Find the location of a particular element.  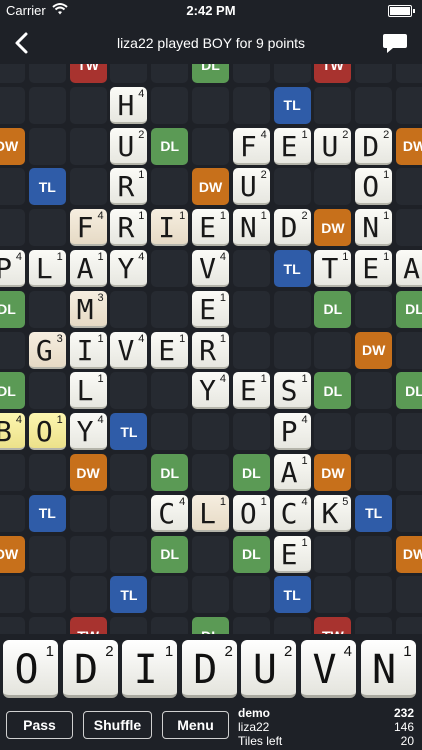

rack-tile: N1 is located at coordinates (388, 669).